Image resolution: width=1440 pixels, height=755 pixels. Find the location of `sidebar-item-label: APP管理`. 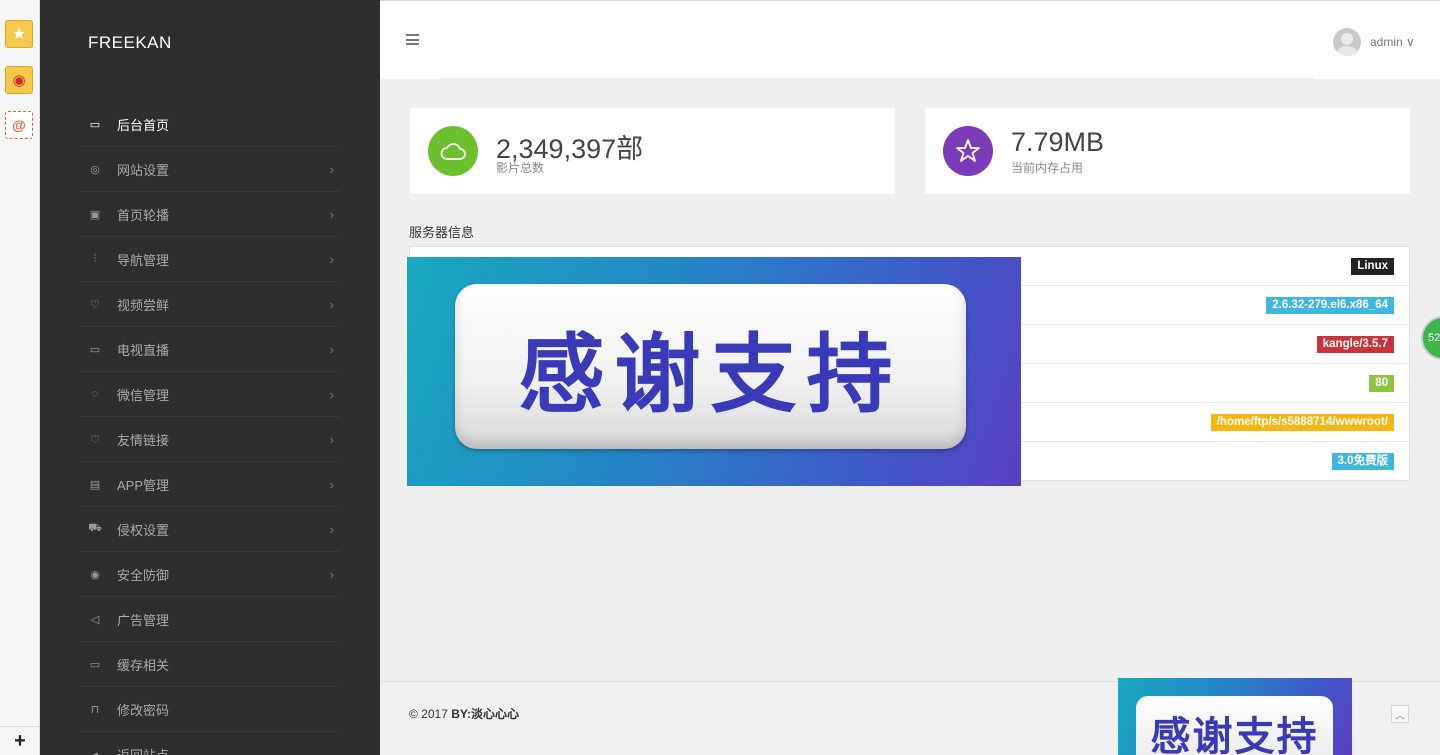

sidebar-item-label: APP管理 is located at coordinates (143, 485).